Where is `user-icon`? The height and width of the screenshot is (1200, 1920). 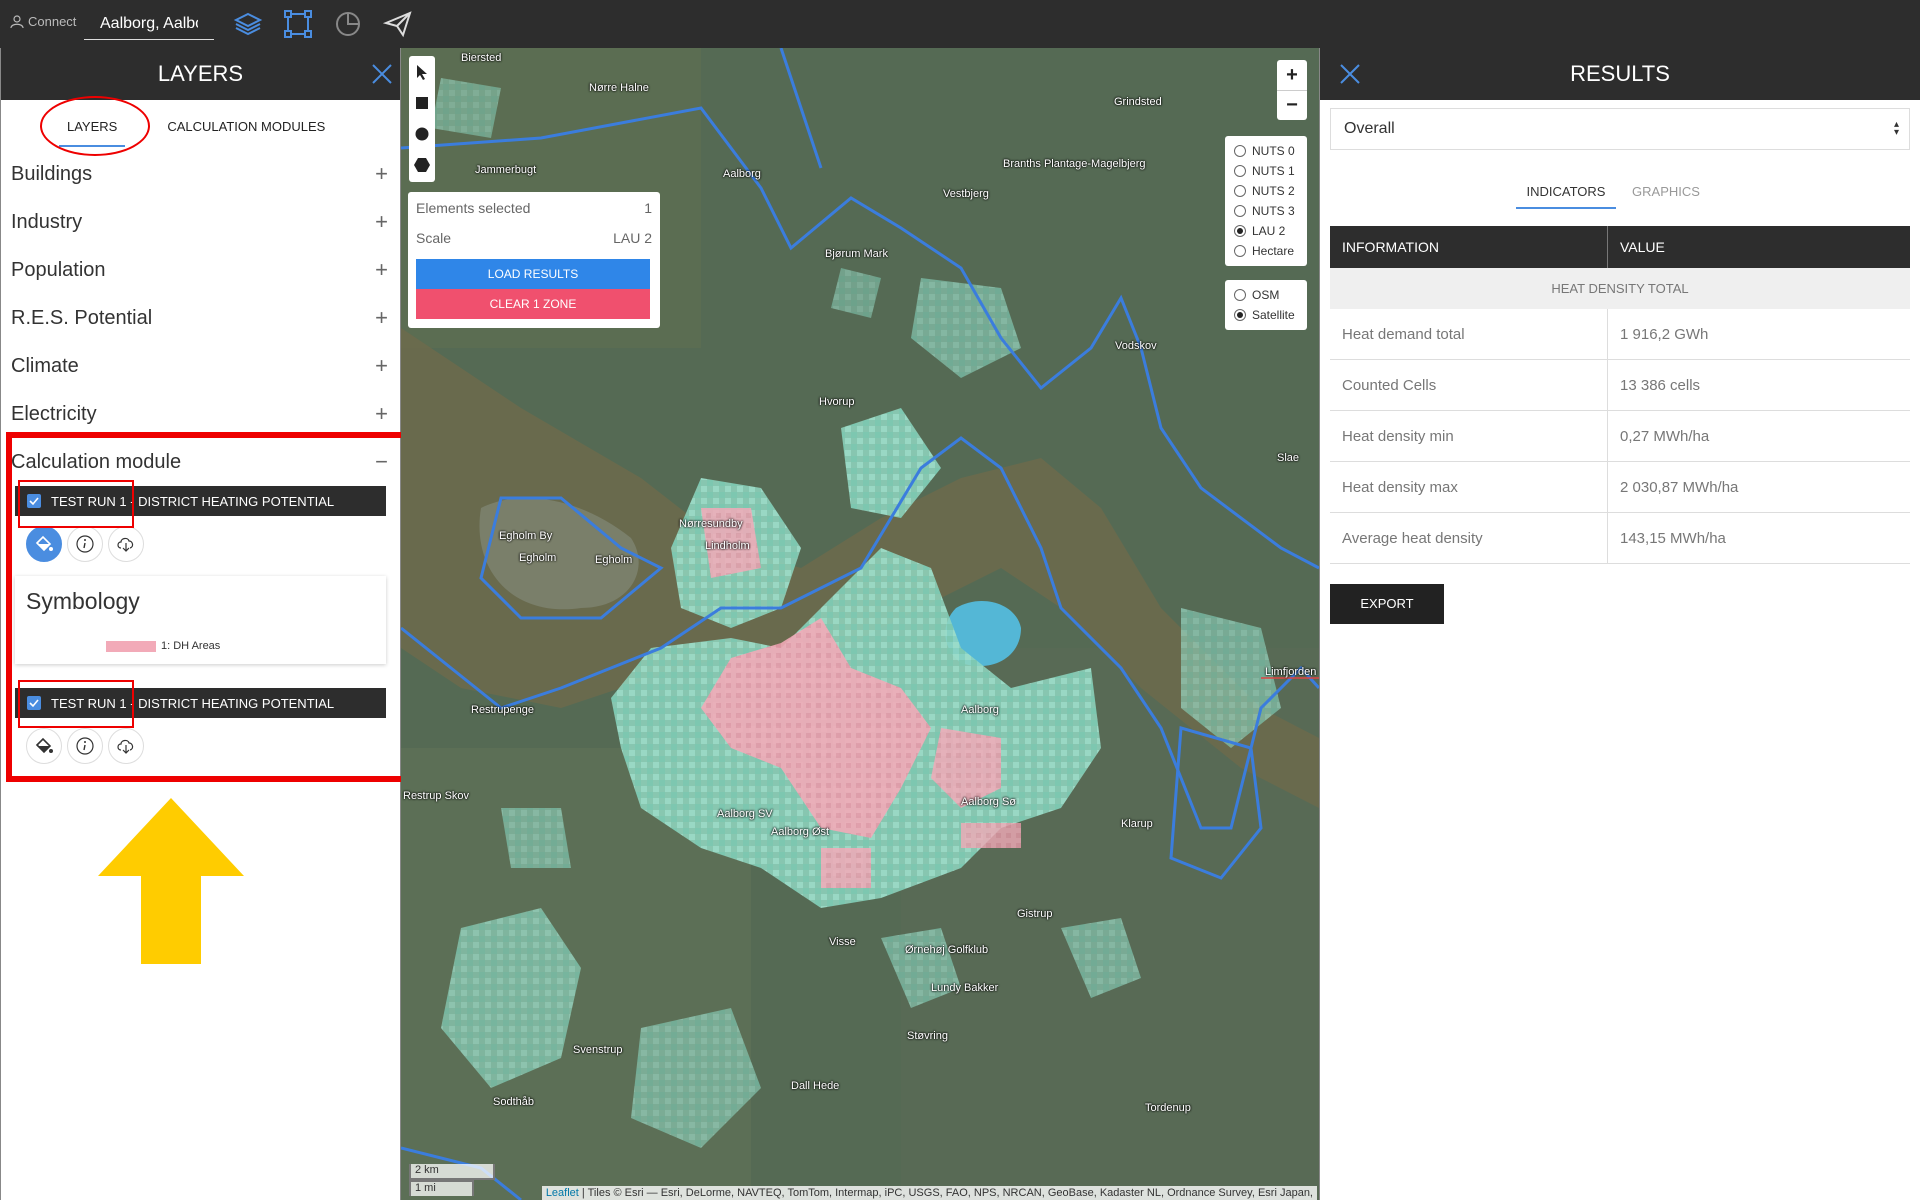 user-icon is located at coordinates (17, 21).